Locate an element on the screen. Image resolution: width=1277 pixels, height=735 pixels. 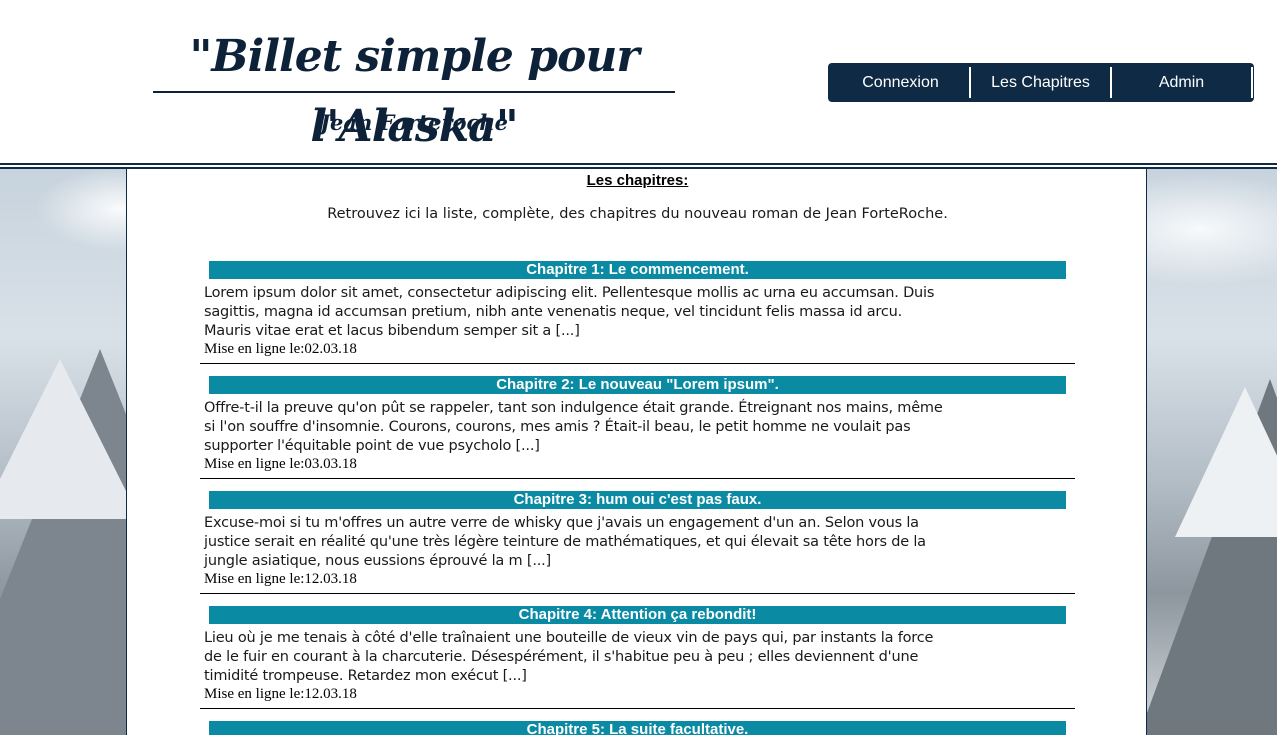
title-divider is located at coordinates (414, 92).